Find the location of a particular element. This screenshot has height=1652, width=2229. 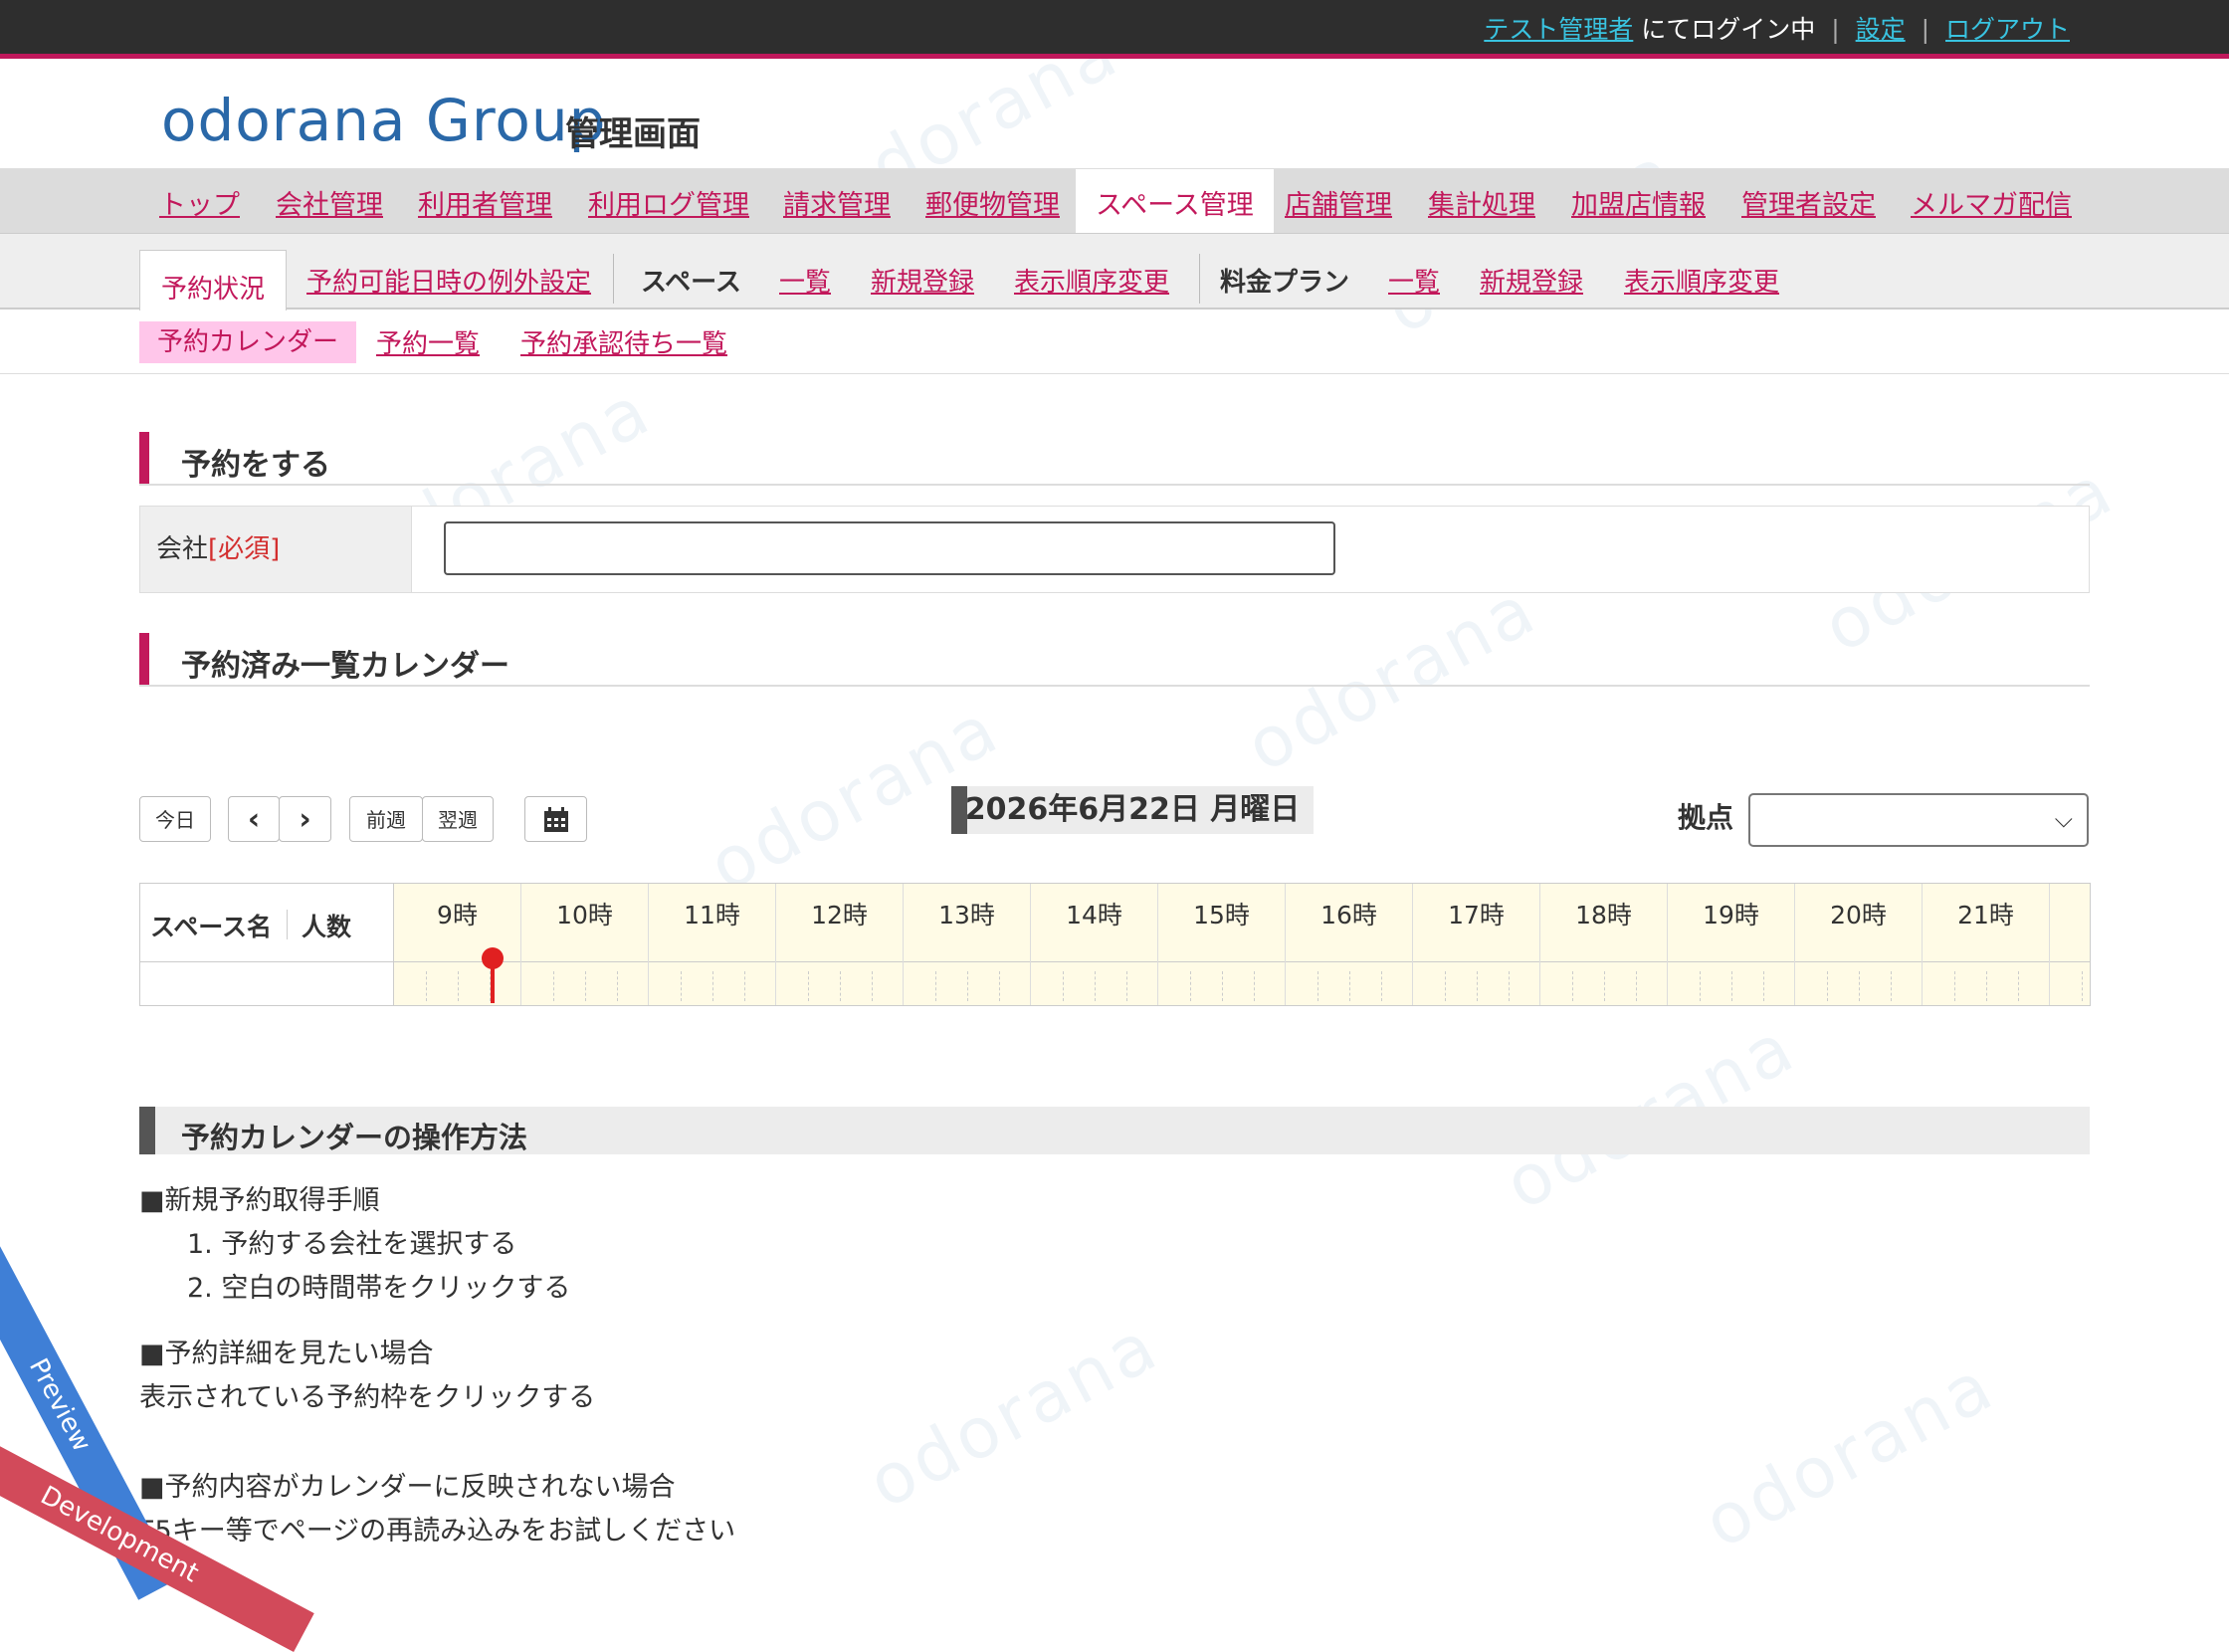

help-detail-heading: ■予約詳細を見たい場合 is located at coordinates (286, 1354).